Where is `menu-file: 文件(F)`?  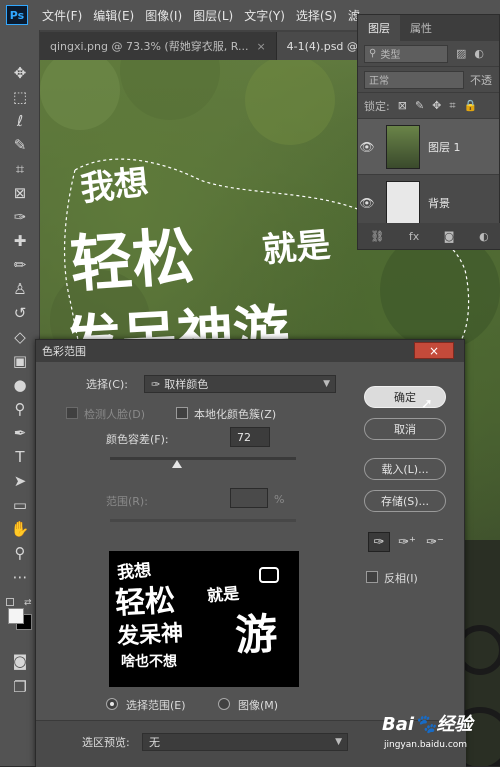
menu-file: 文件(F) is located at coordinates (62, 15).